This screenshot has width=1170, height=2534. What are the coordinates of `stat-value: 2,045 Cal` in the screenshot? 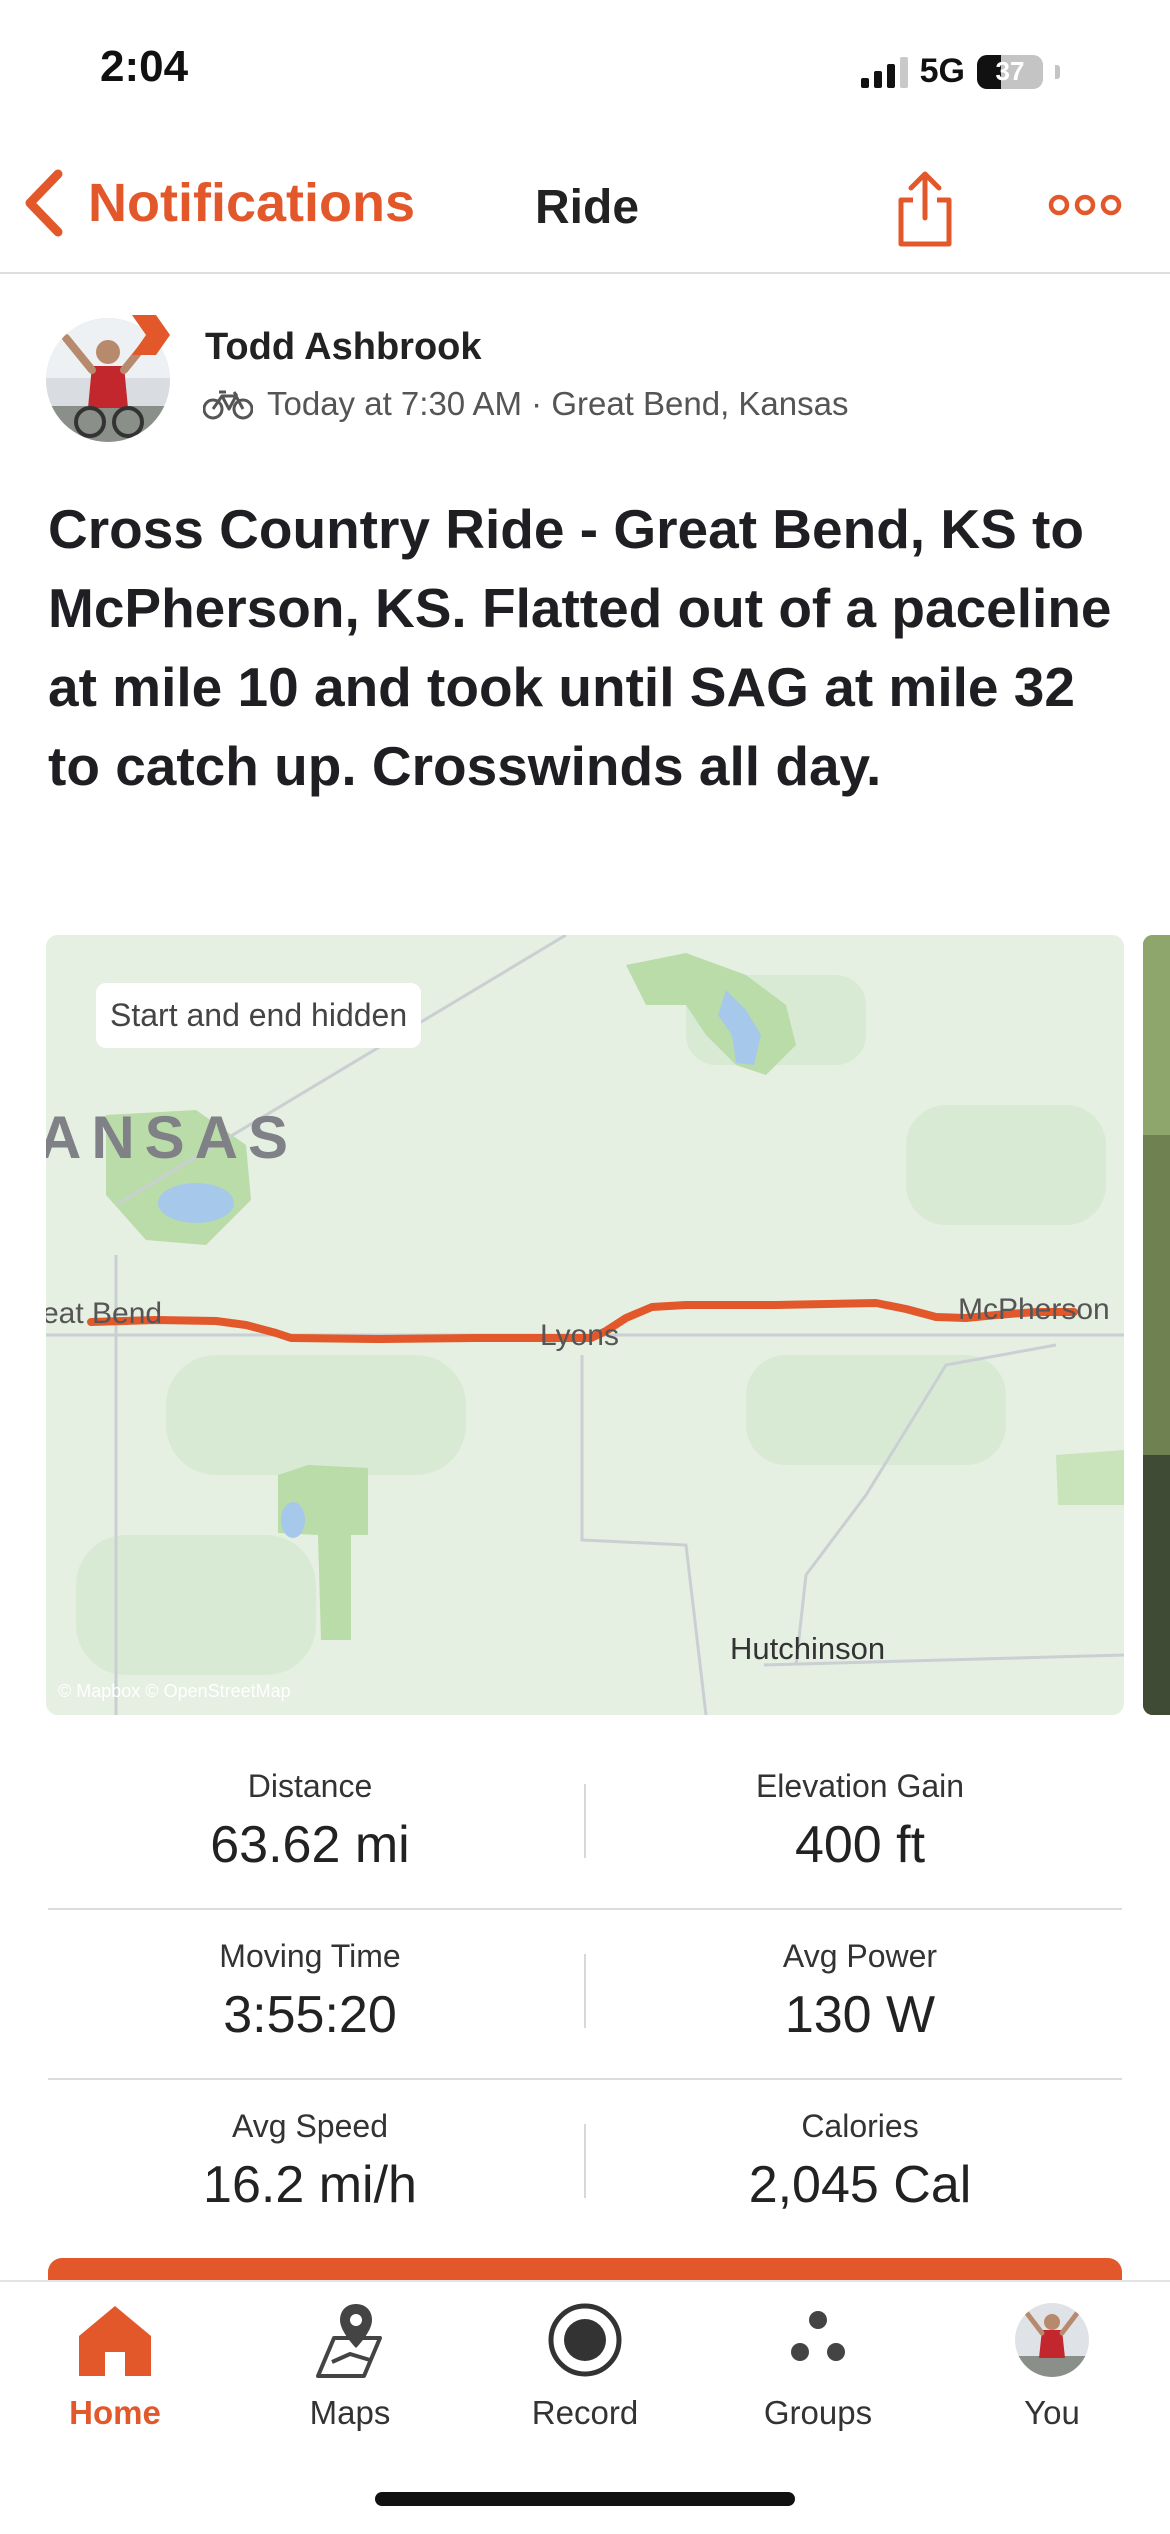 It's located at (860, 2185).